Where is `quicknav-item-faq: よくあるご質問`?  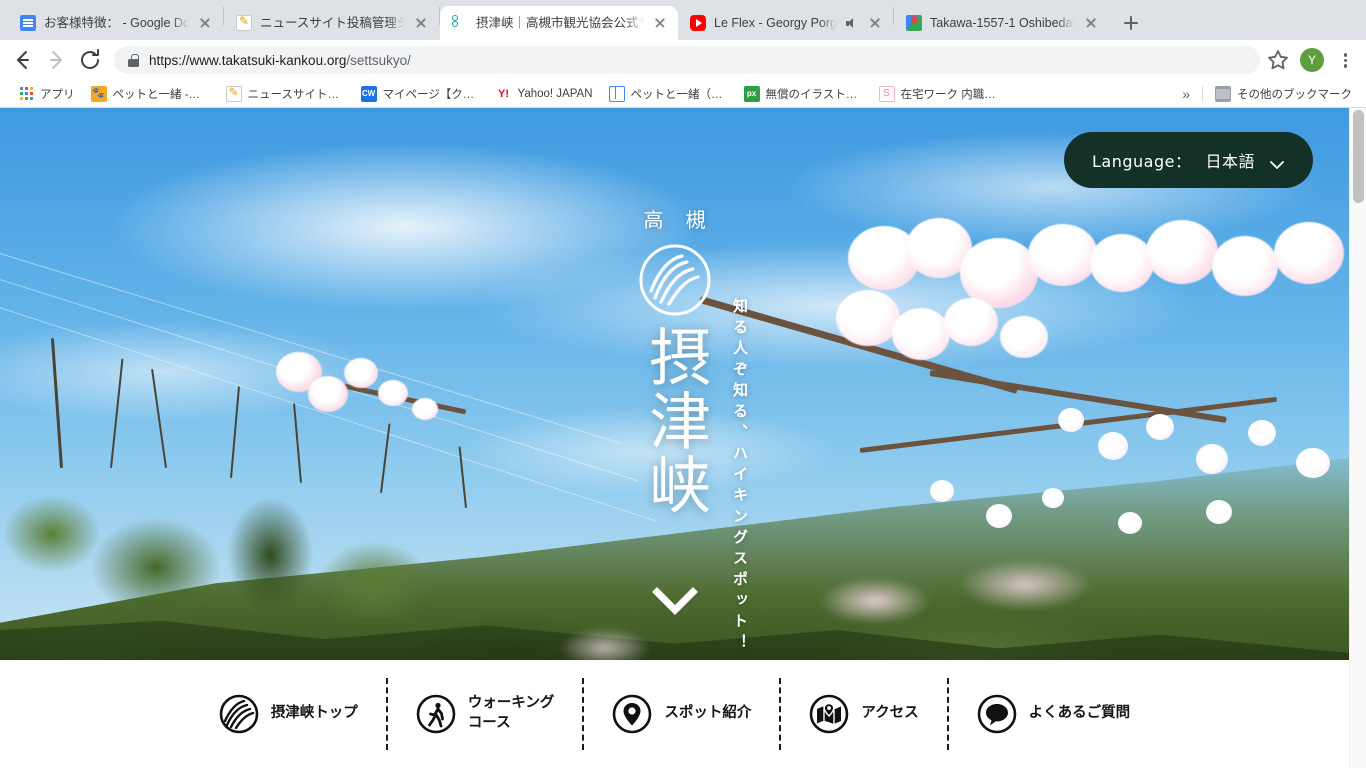 quicknav-item-faq: よくあるご質問 is located at coordinates (1054, 714).